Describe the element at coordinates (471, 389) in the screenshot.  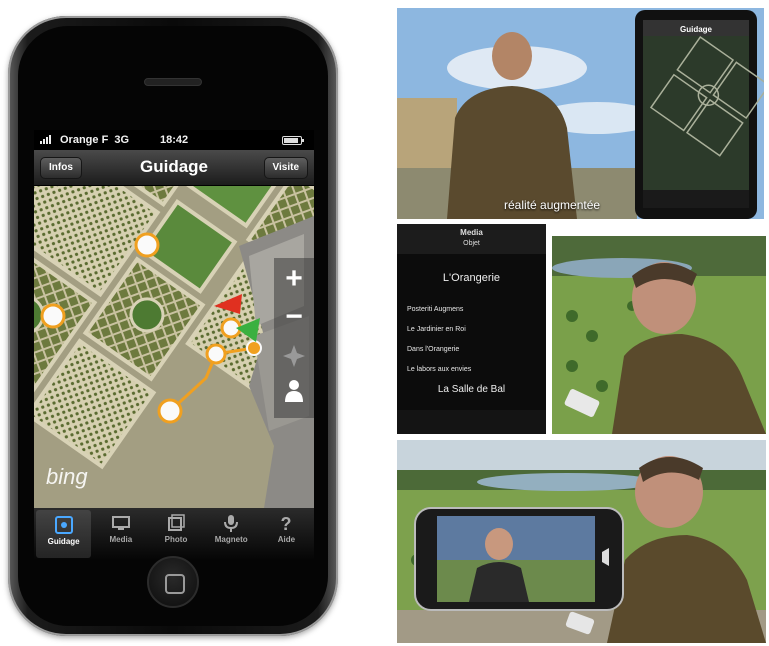
I see `menu-footer: La Salle de Bal` at that location.